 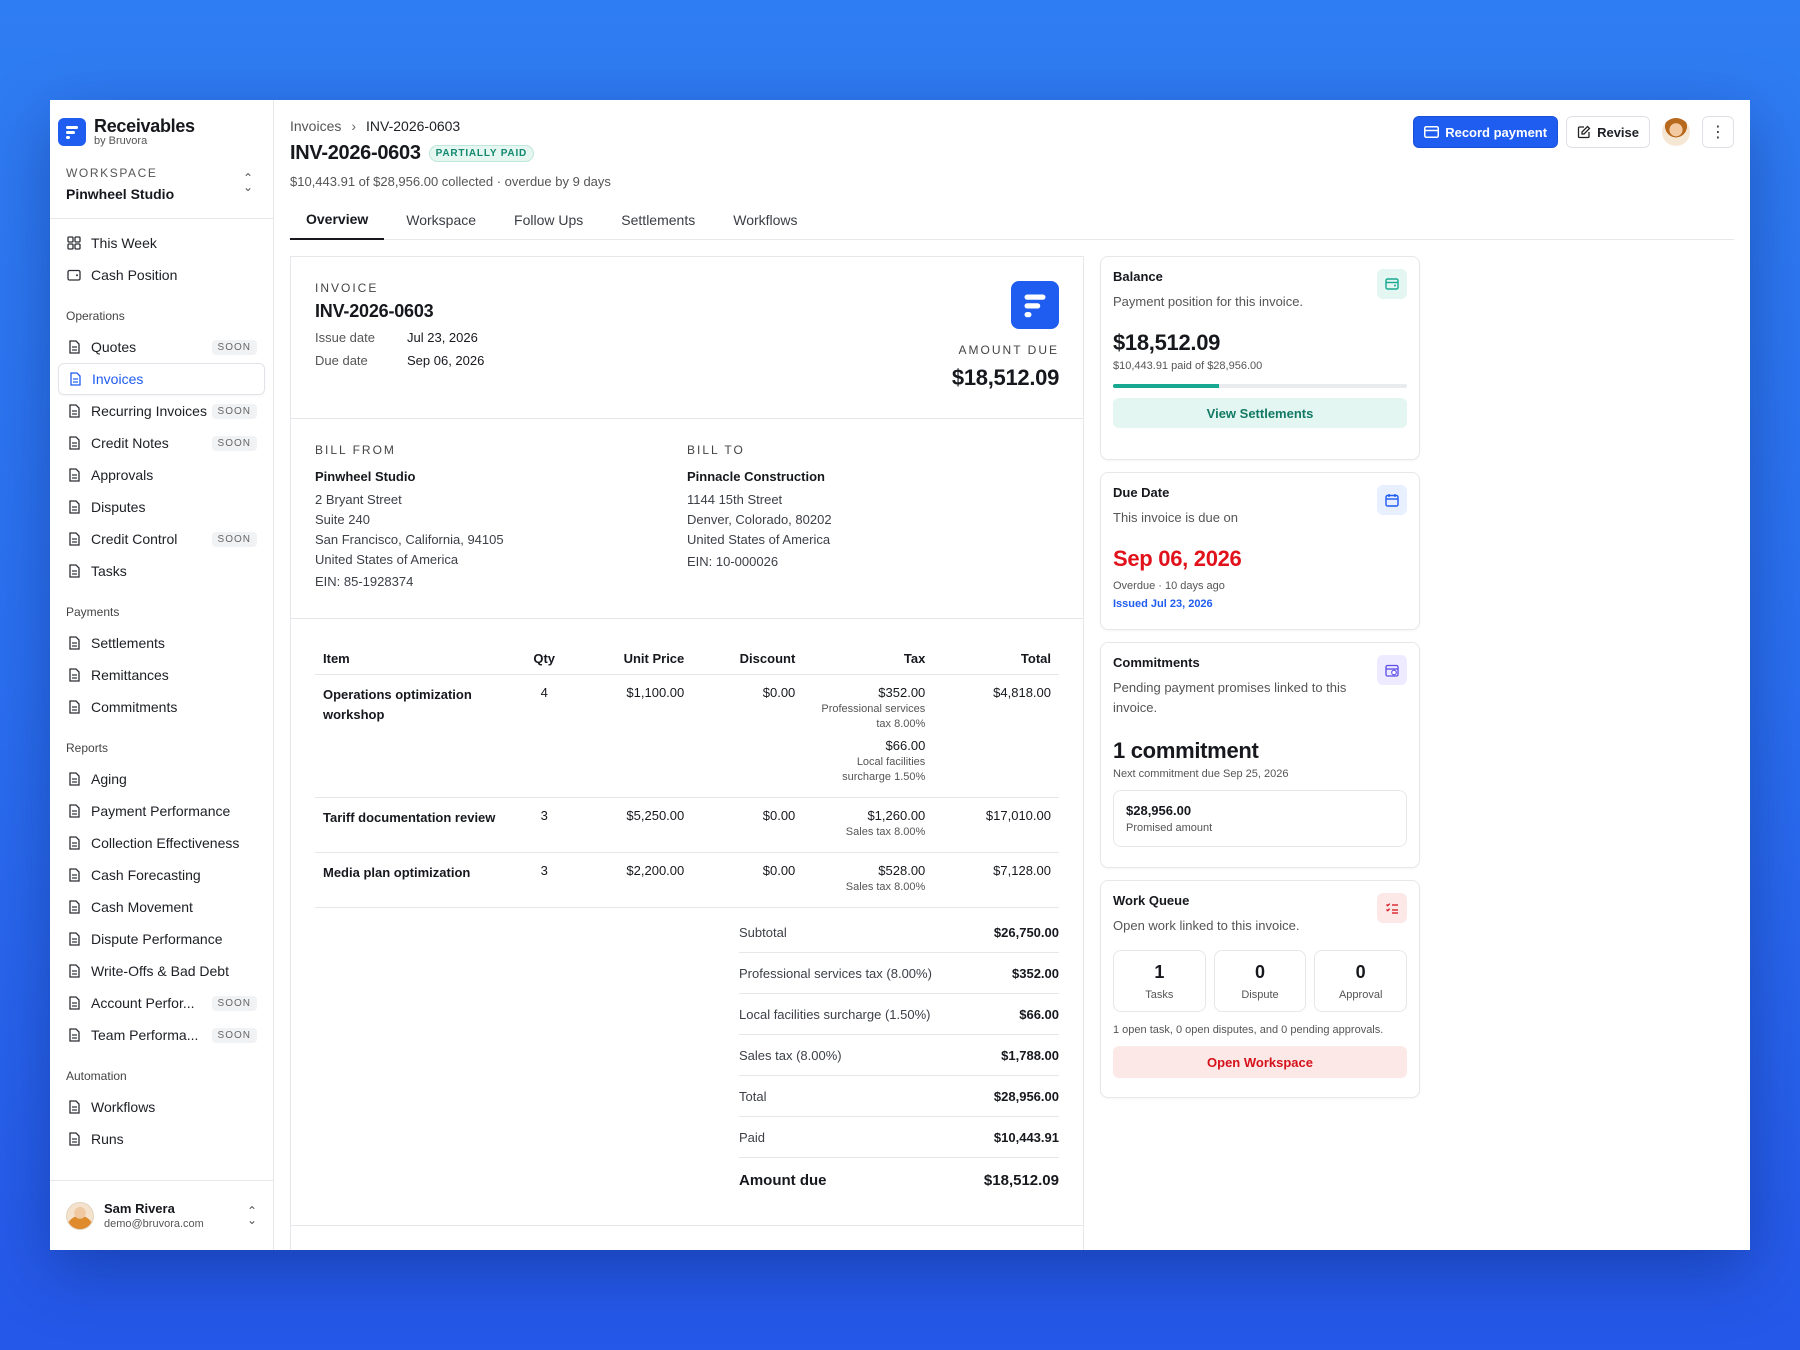 I want to click on sidebar-item-workflows: Workflows, so click(x=161, y=1107).